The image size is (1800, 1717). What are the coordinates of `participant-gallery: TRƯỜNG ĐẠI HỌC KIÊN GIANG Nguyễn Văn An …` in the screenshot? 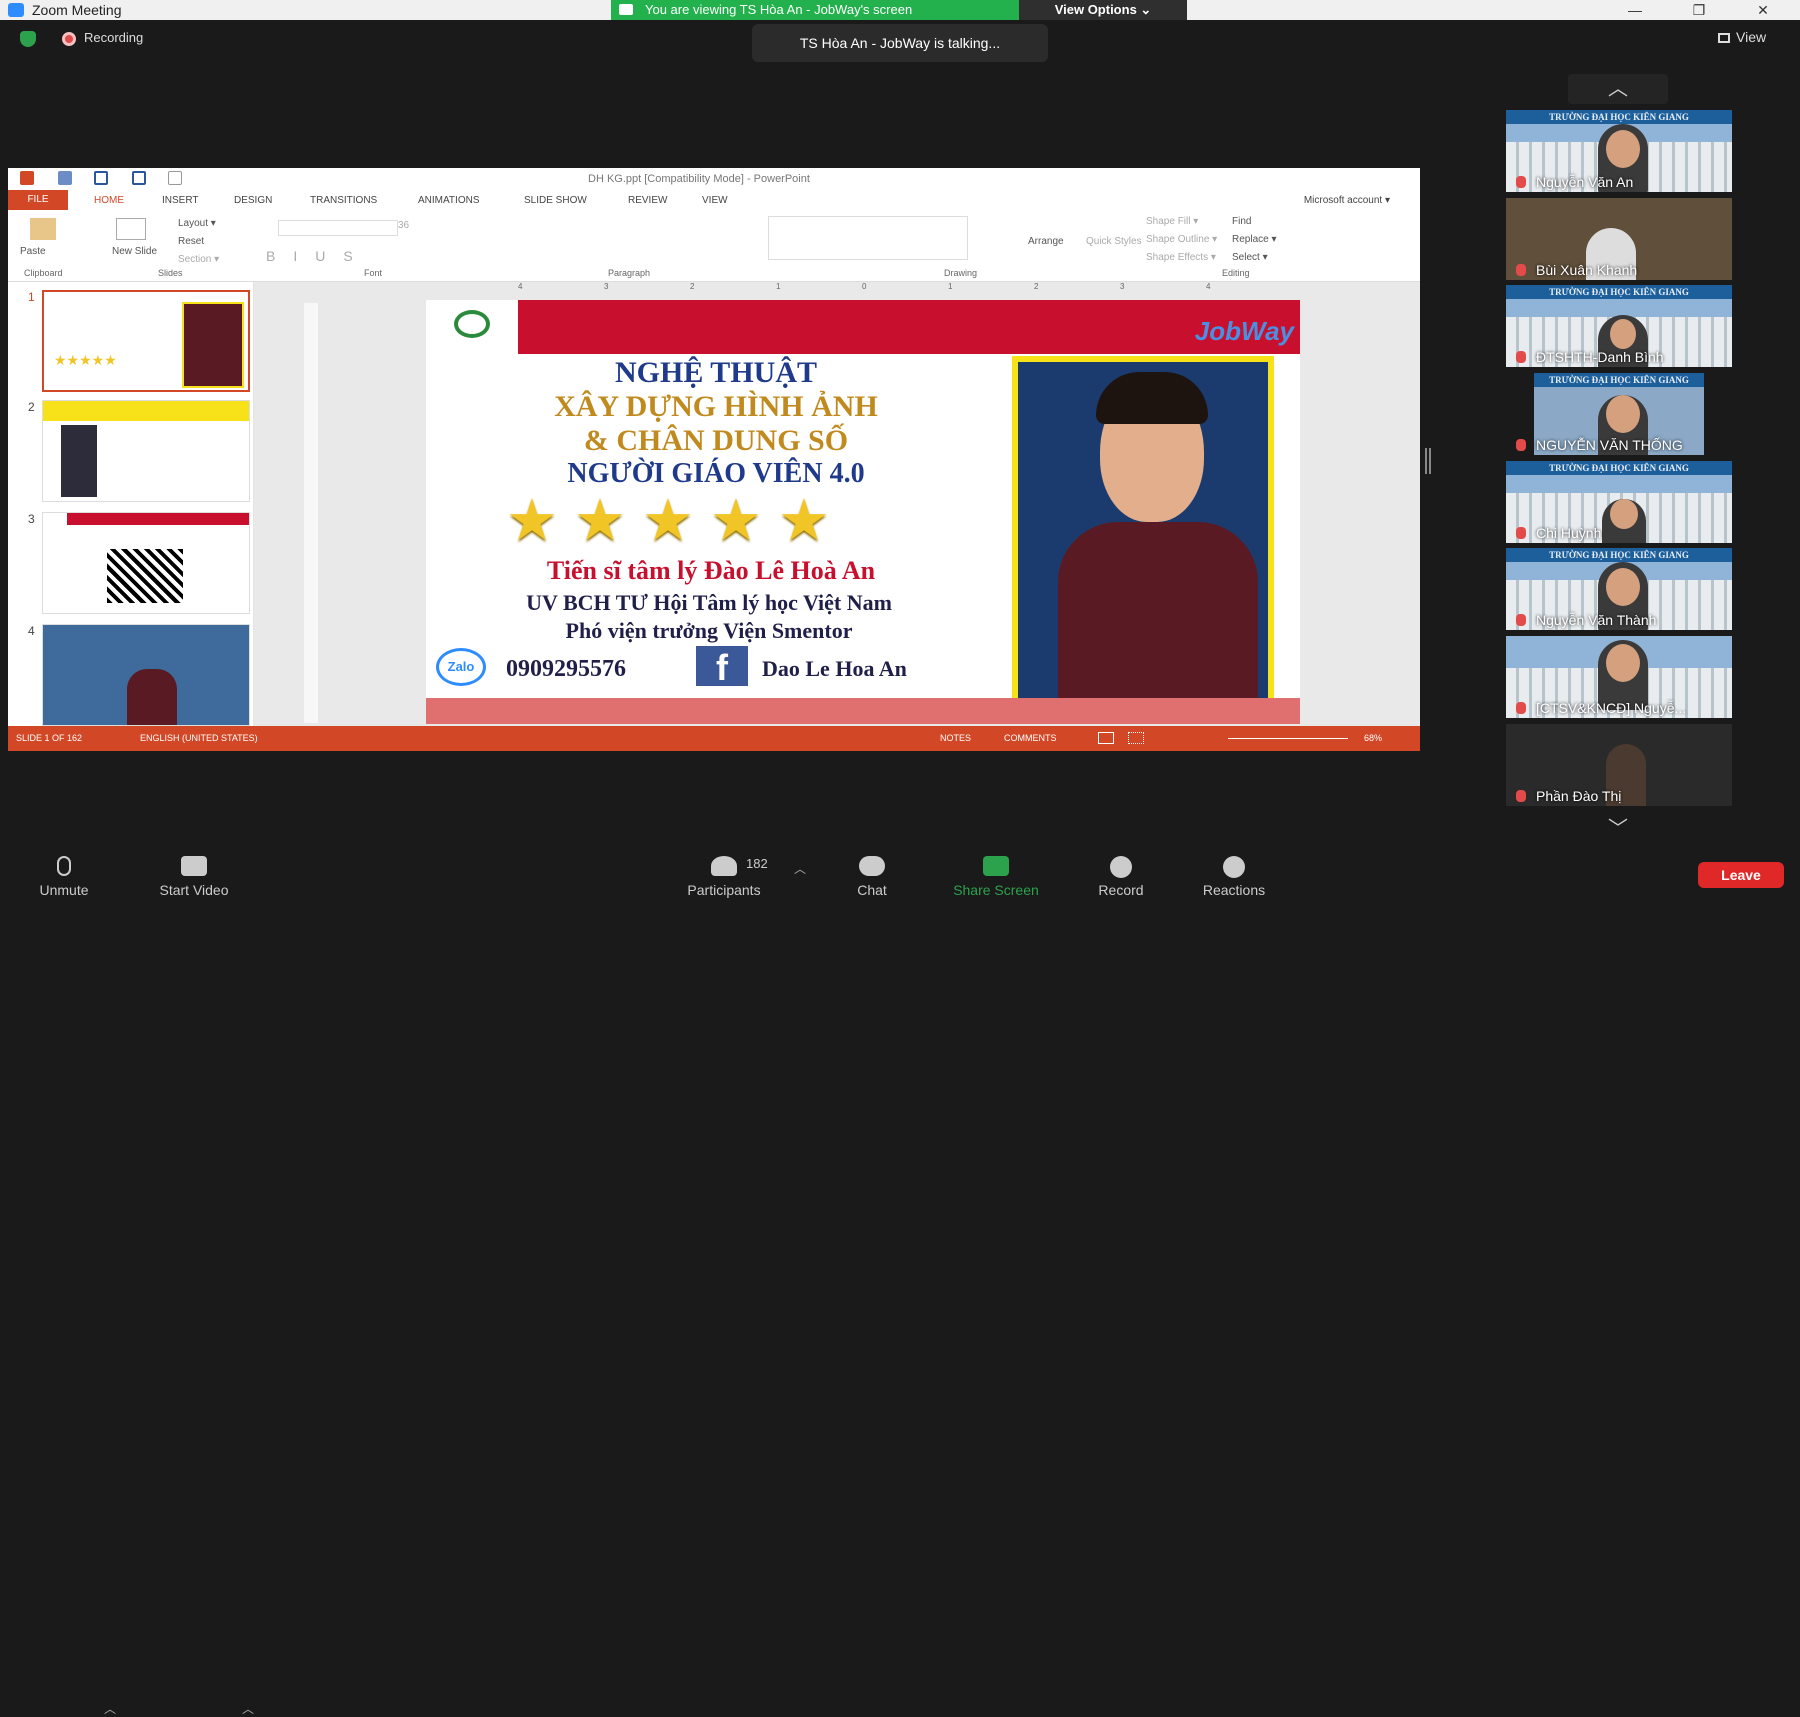 It's located at (1619, 461).